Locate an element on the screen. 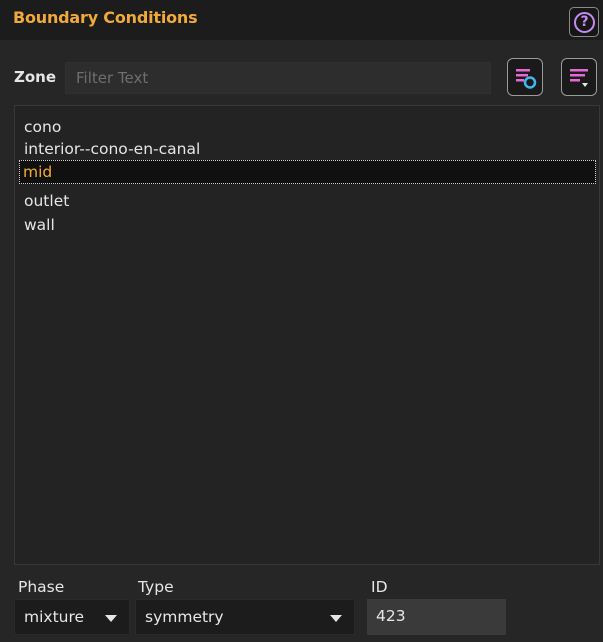  filter-list-menu-icon is located at coordinates (579, 78).